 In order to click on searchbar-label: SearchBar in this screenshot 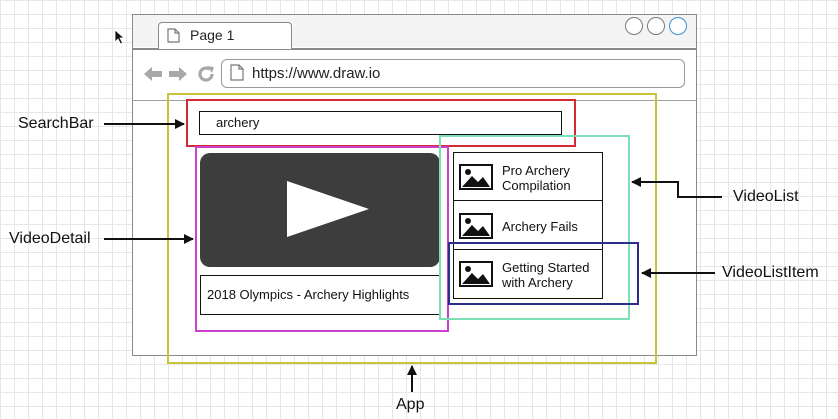, I will do `click(56, 123)`.